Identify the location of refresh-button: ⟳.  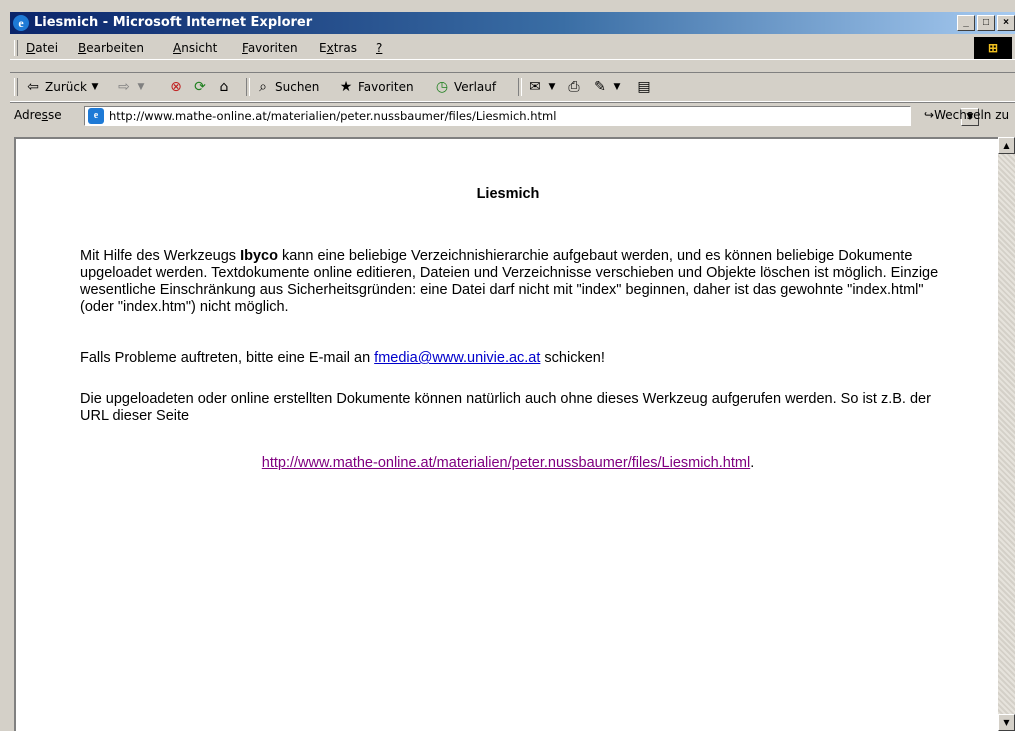
(200, 87).